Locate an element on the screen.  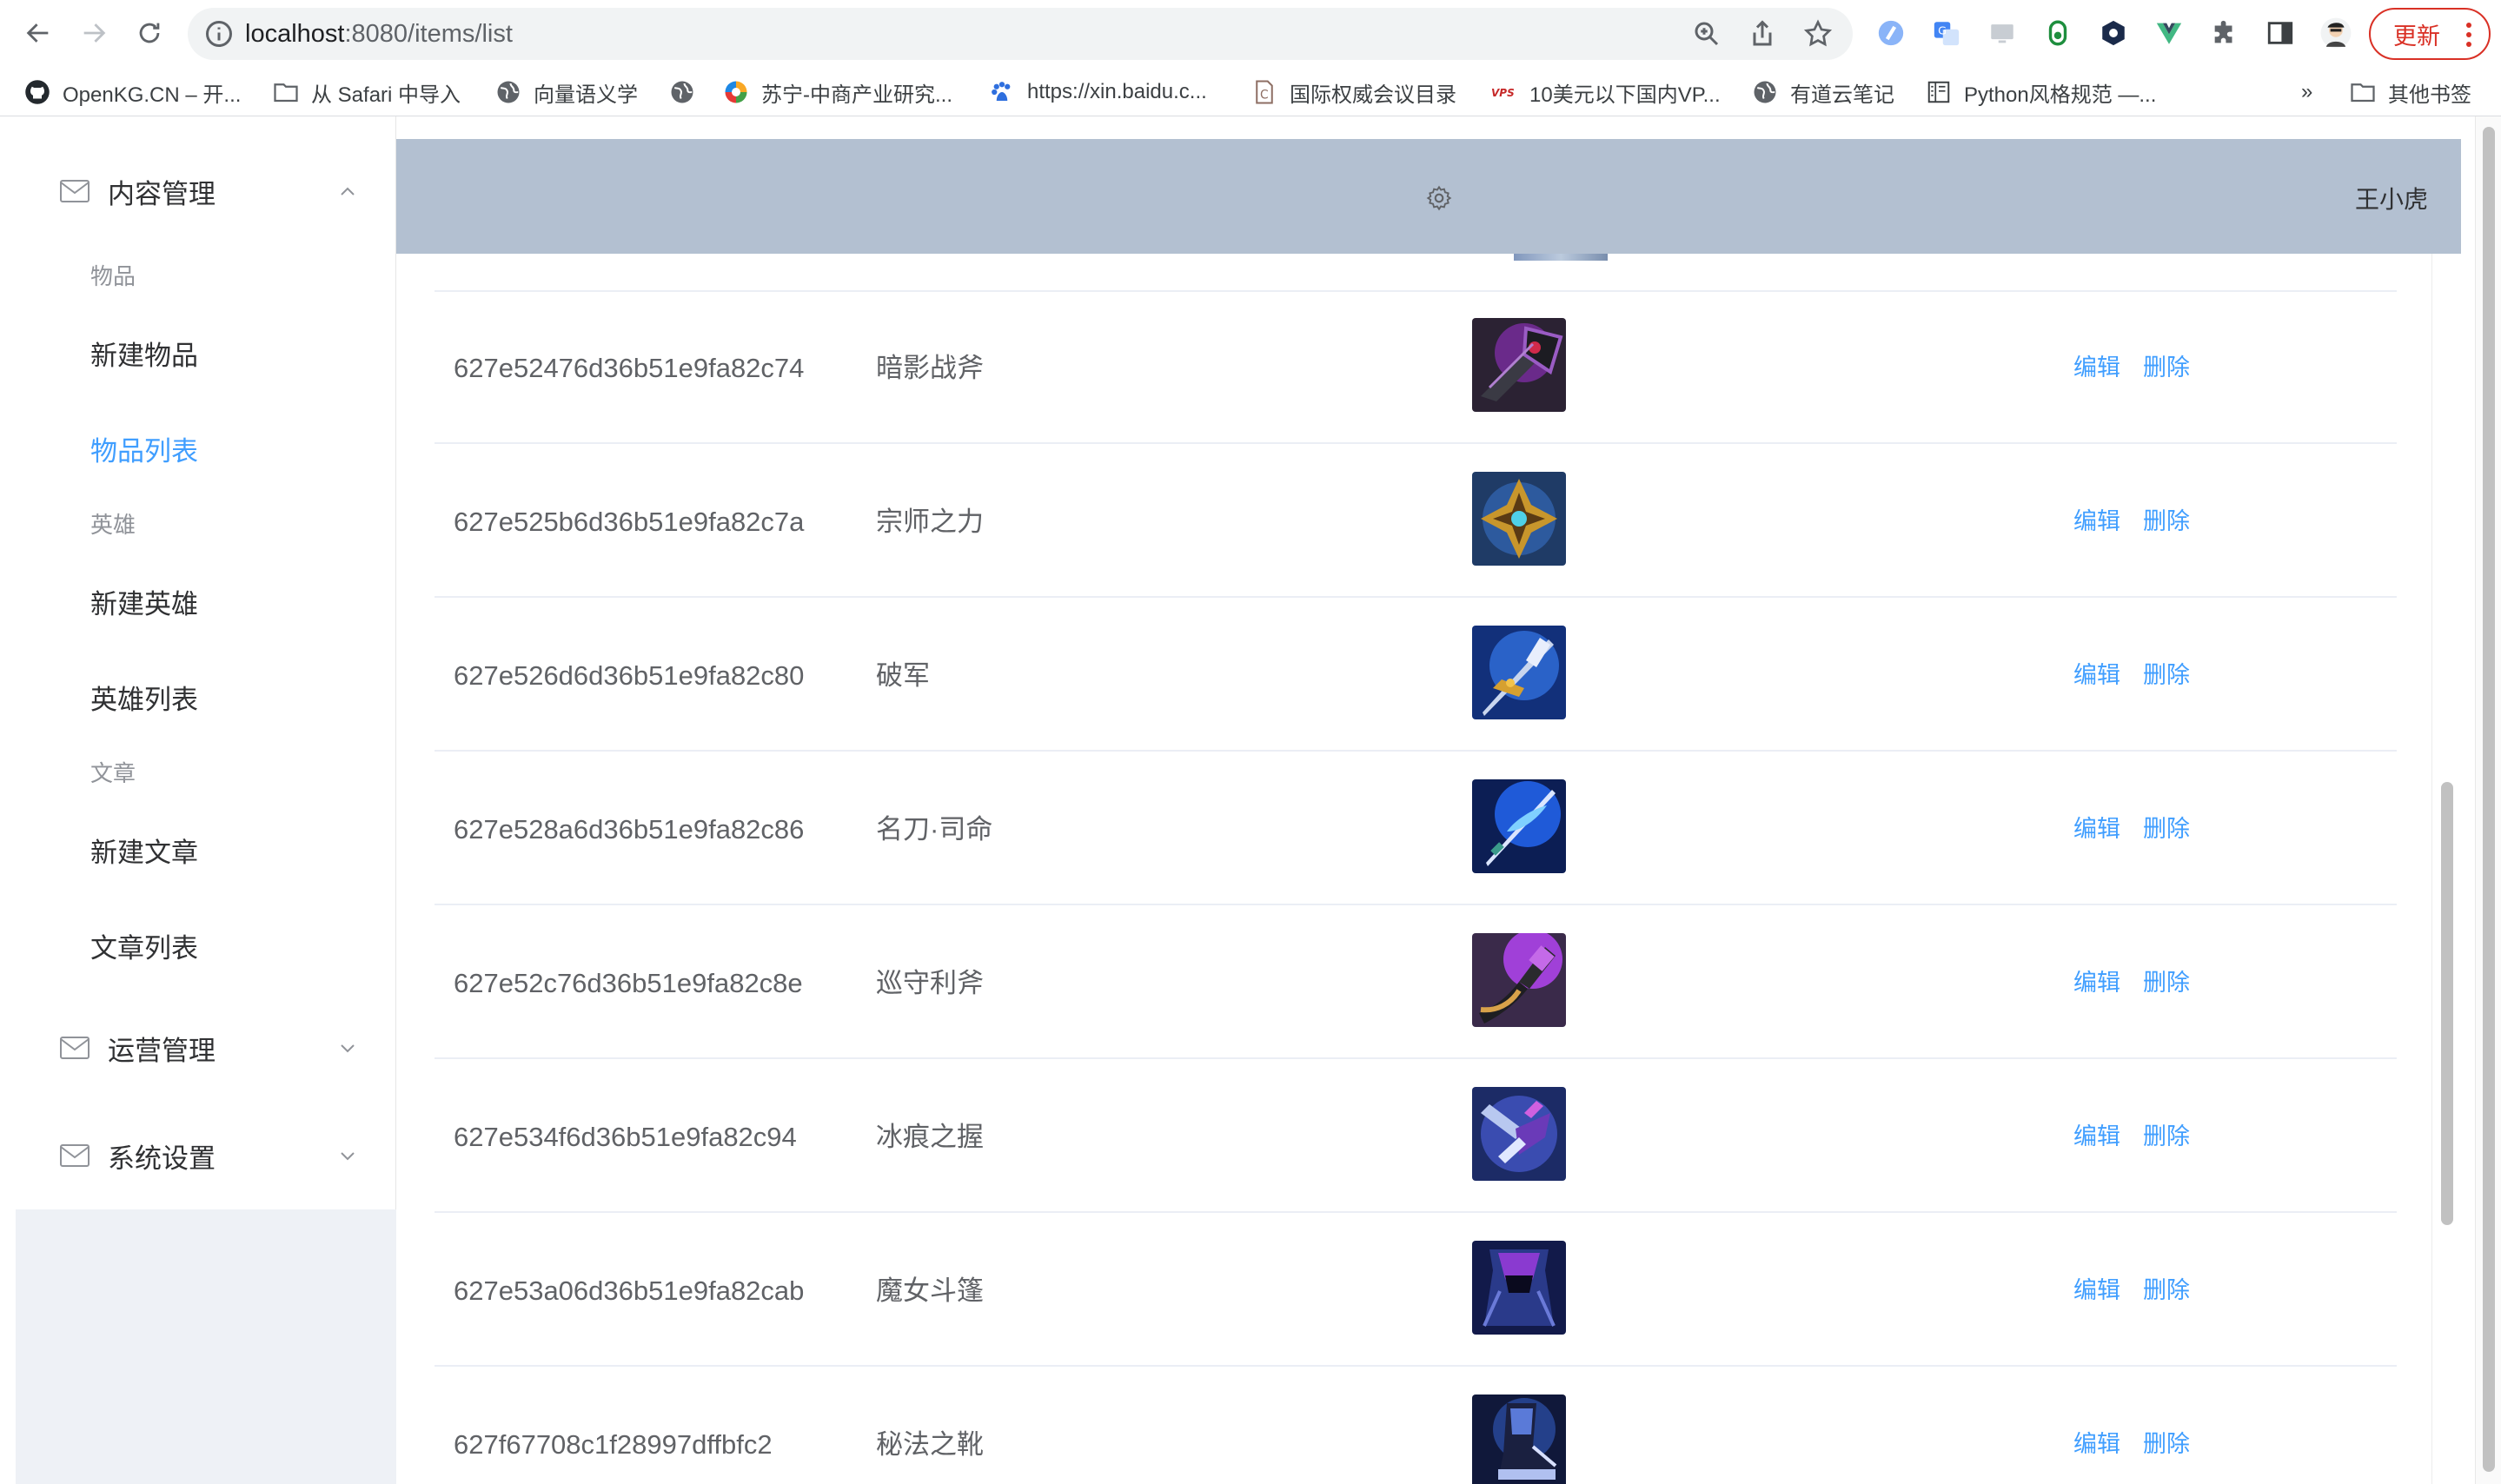
master-power-icon is located at coordinates (1519, 519).